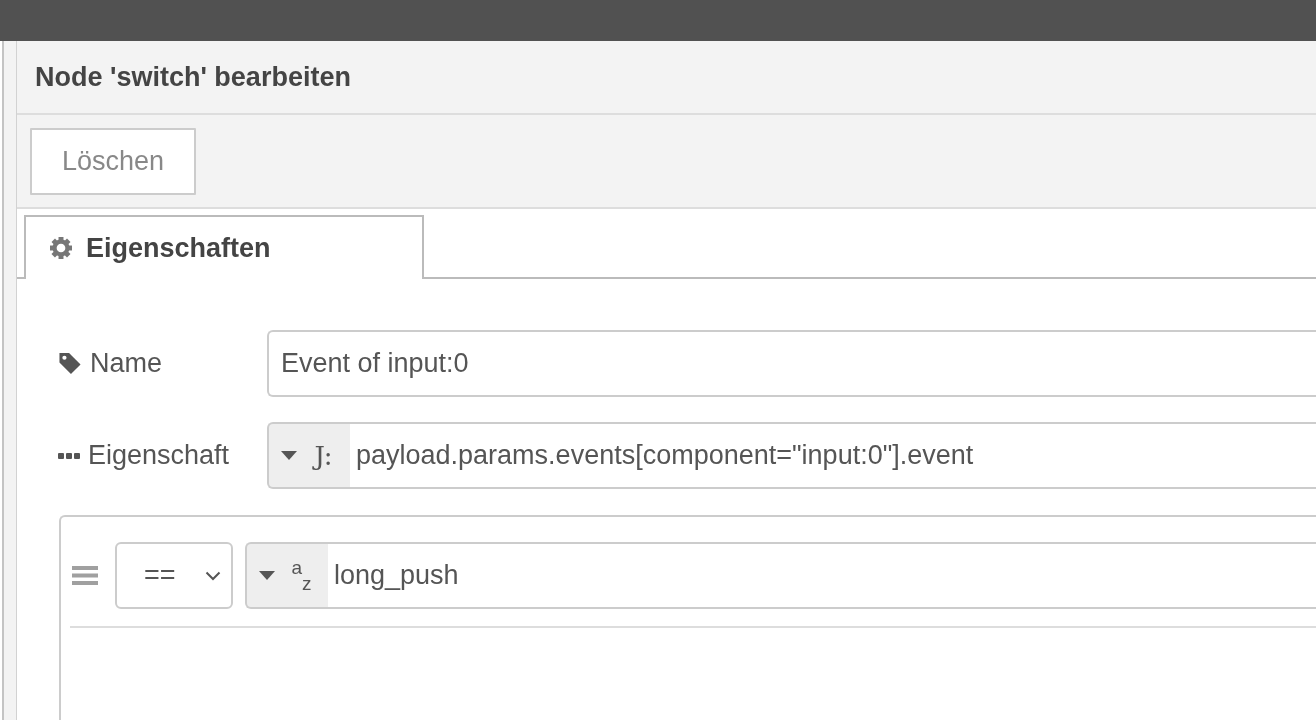  Describe the element at coordinates (113, 161) in the screenshot. I see `delete-button: Löschen` at that location.